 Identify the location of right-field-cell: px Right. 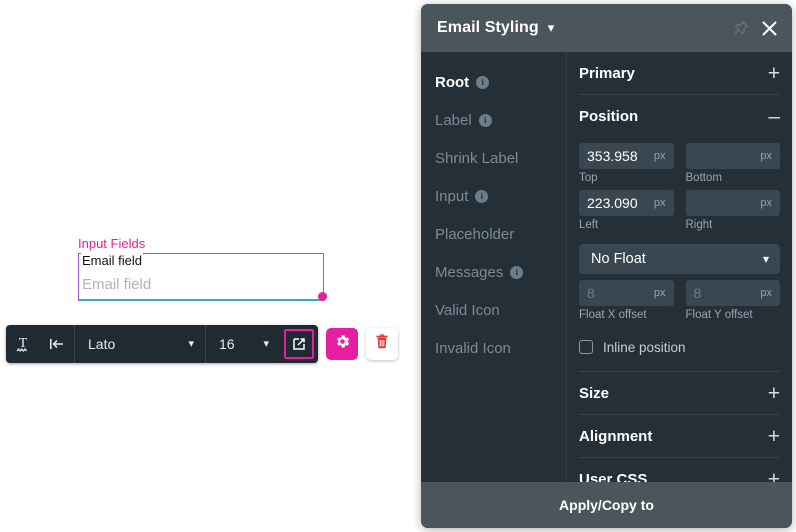
(732, 210).